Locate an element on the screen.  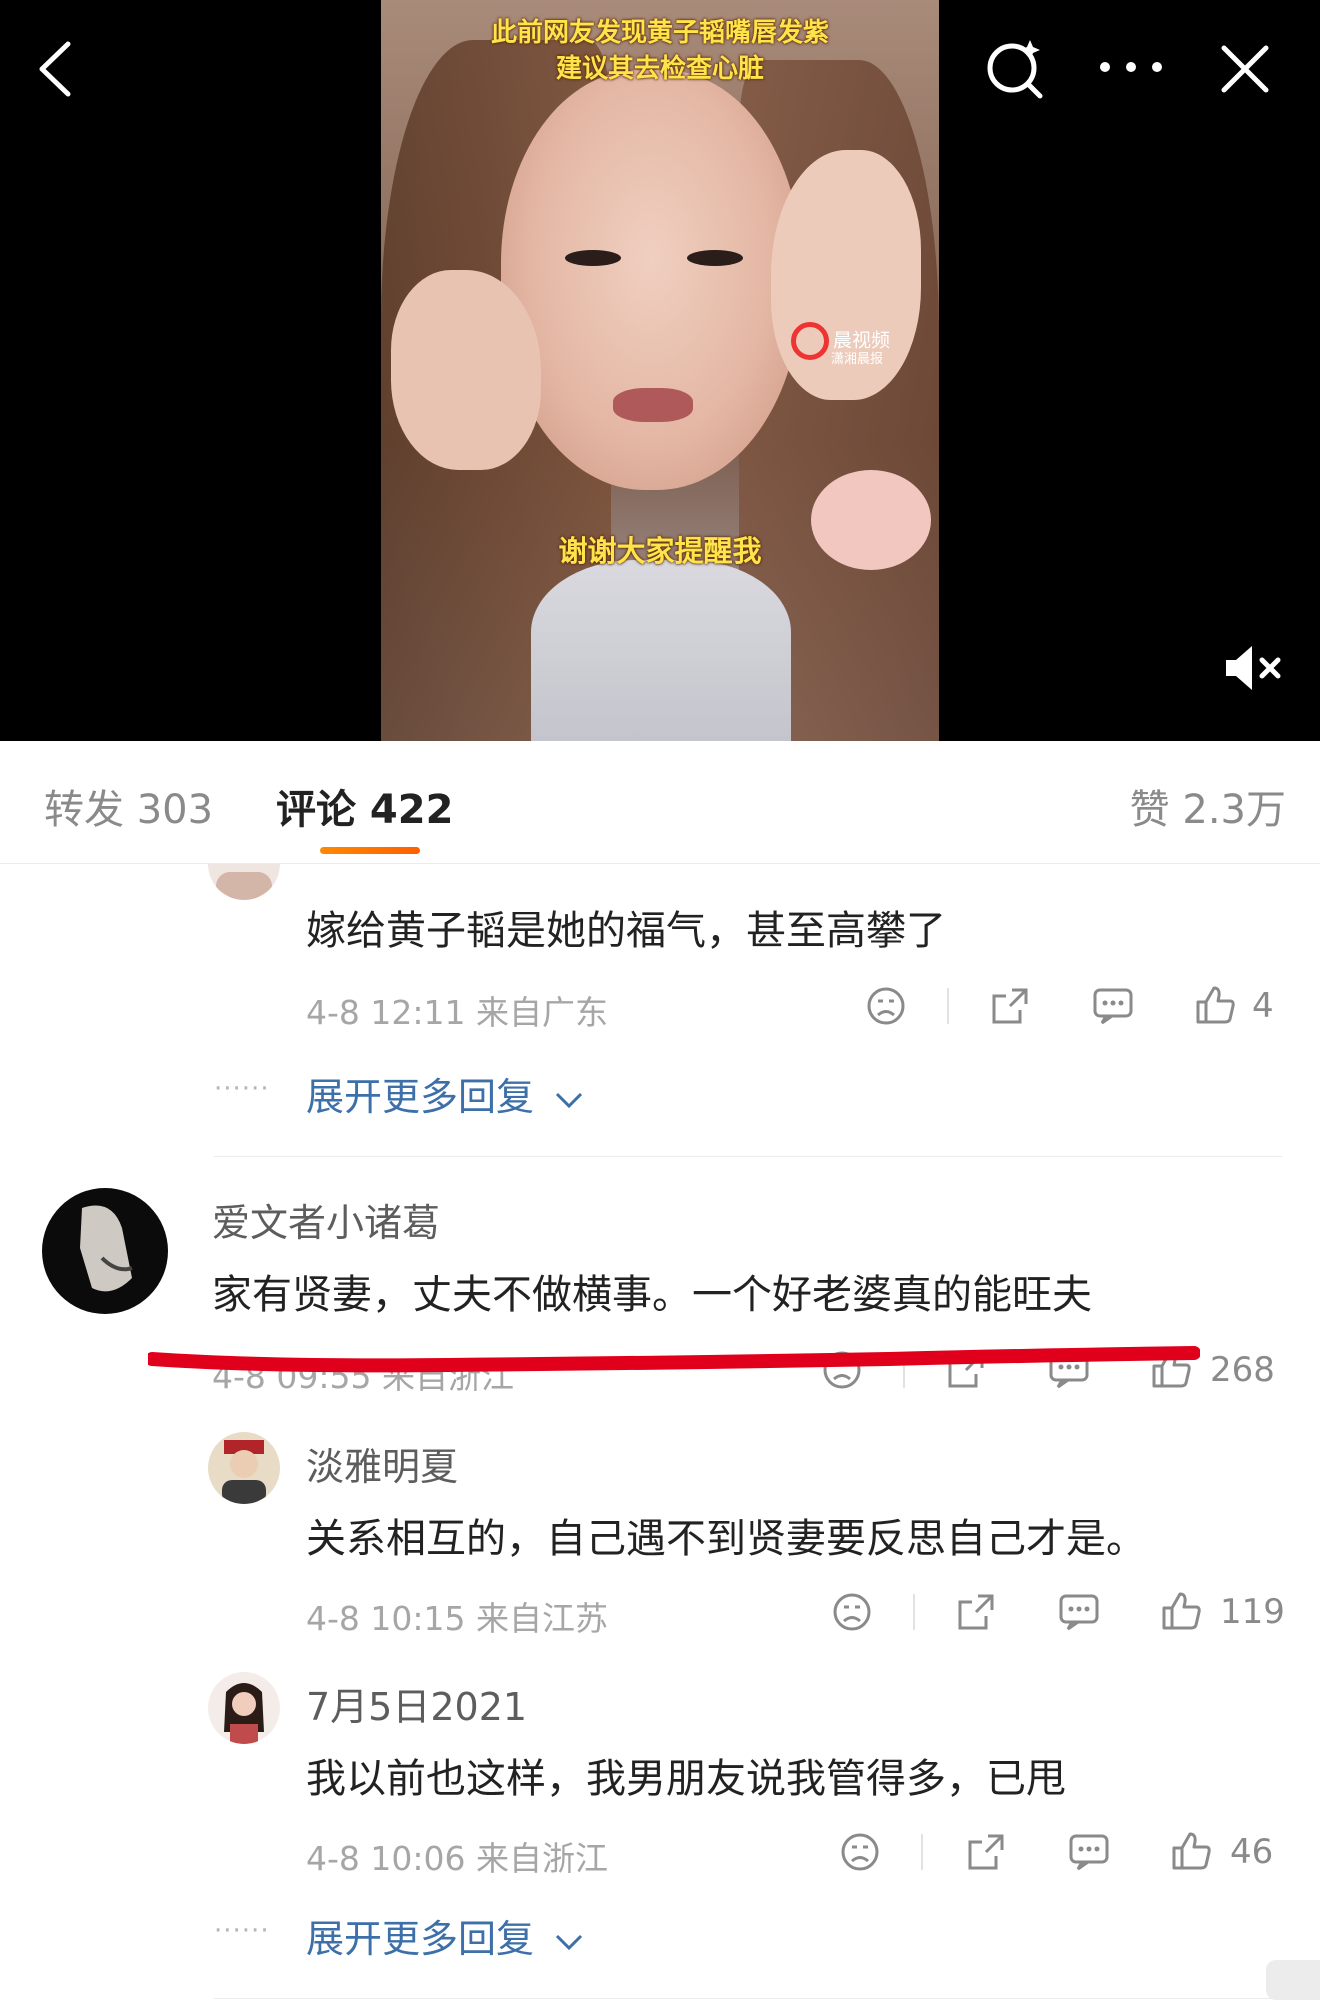
more-icon is located at coordinates (1131, 67).